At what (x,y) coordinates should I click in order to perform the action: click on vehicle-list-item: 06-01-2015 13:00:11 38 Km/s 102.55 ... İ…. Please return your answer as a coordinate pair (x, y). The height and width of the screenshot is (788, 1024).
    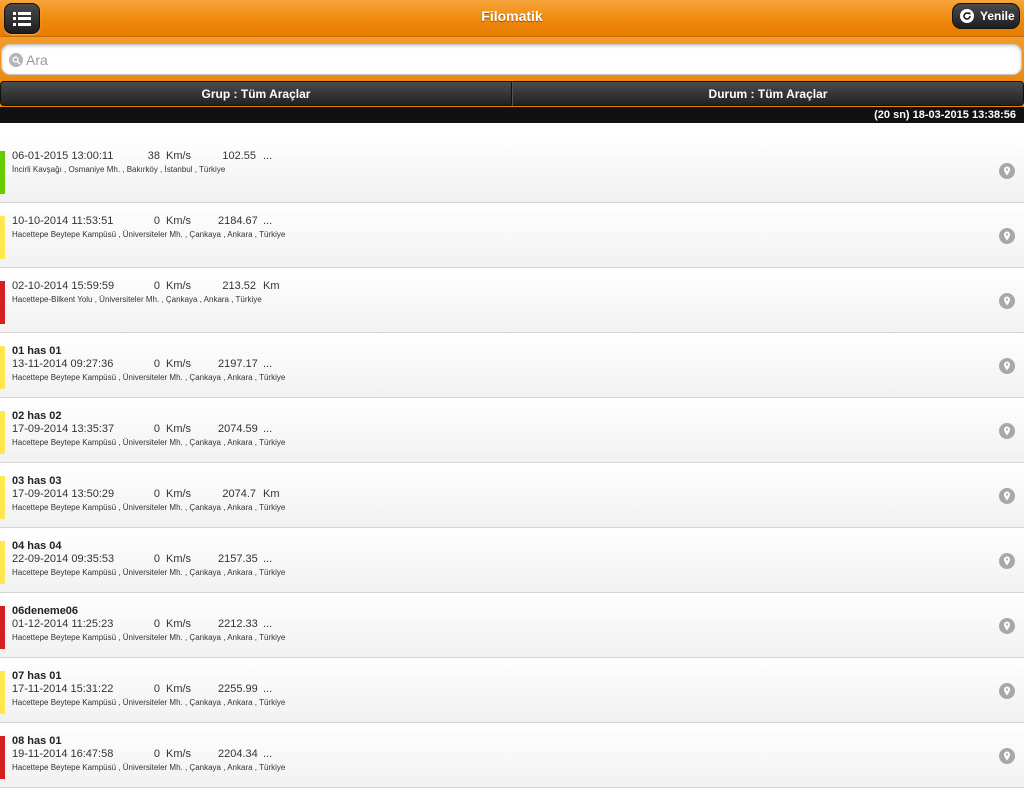
    Looking at the image, I should click on (512, 170).